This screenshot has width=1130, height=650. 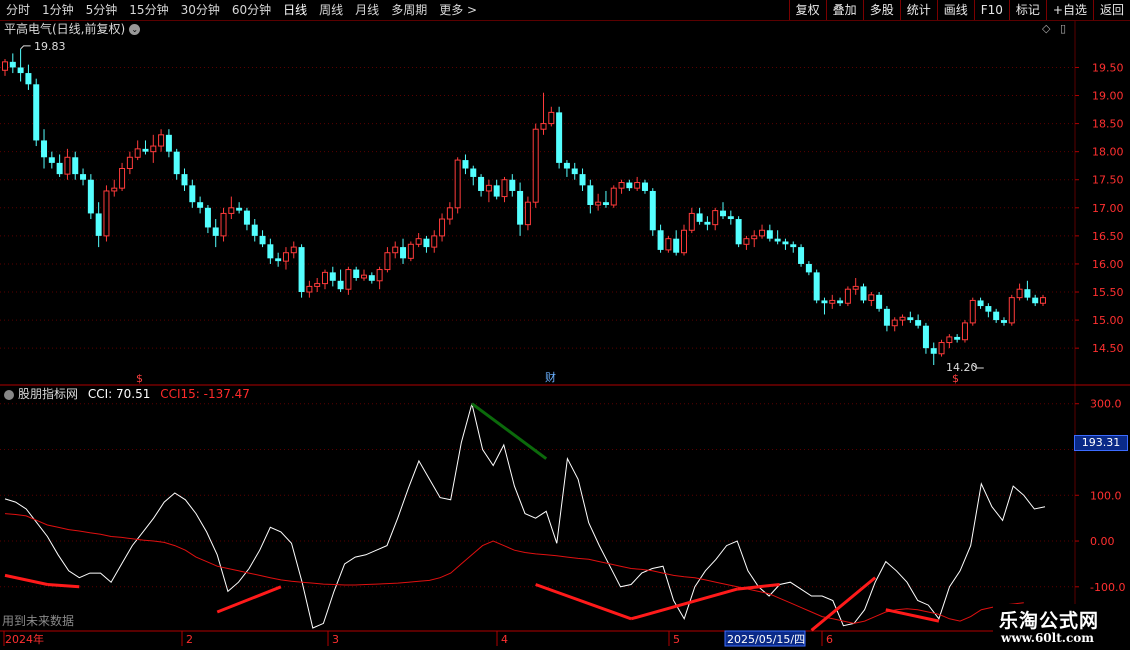 I want to click on finance-marker: 财, so click(x=550, y=377).